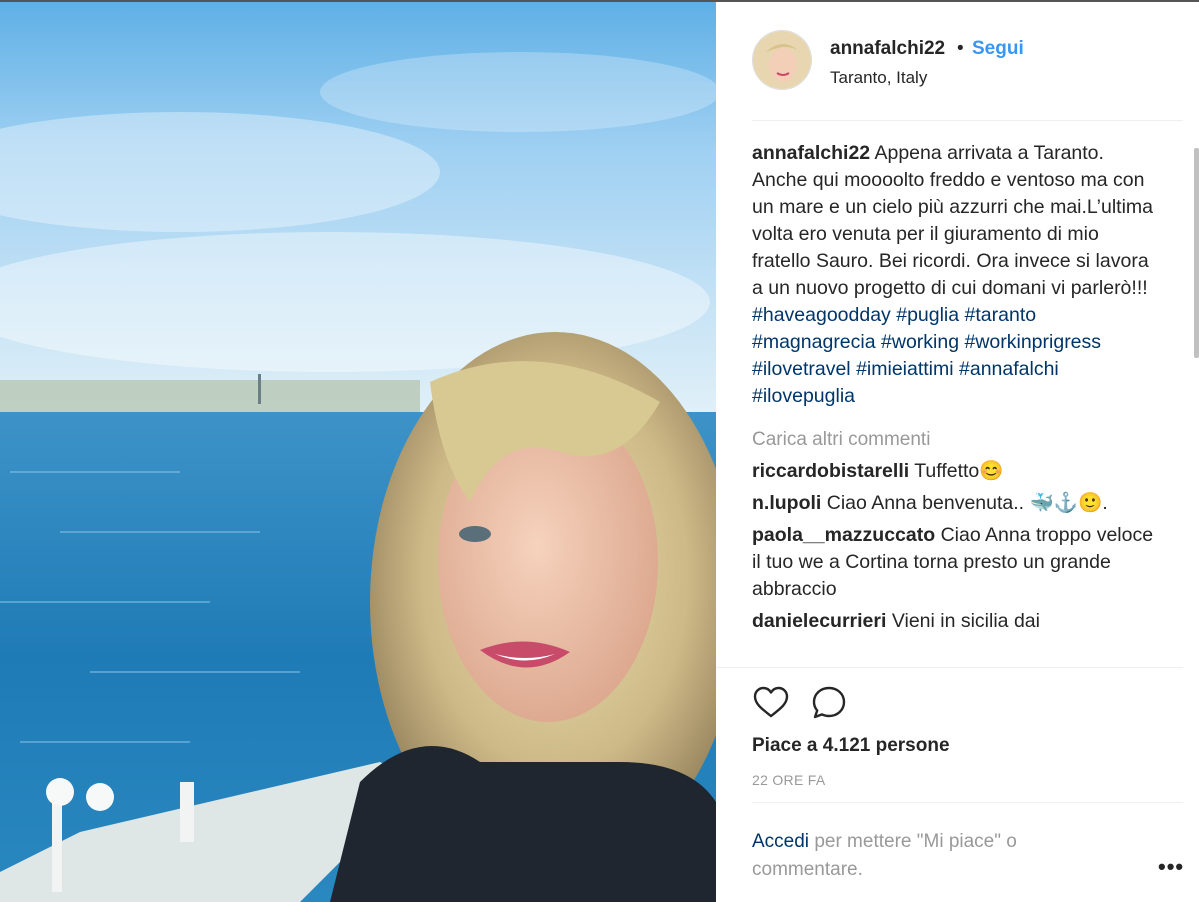 This screenshot has height=902, width=1199. Describe the element at coordinates (789, 780) in the screenshot. I see `post-timestamp: 22 ORE FA` at that location.